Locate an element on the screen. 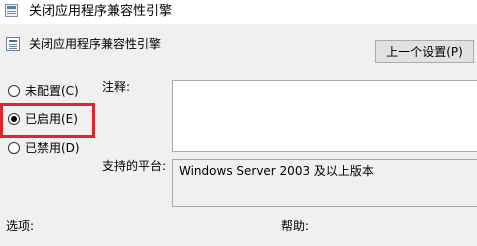 The image size is (477, 246). options-label: 选项: is located at coordinates (20, 226).